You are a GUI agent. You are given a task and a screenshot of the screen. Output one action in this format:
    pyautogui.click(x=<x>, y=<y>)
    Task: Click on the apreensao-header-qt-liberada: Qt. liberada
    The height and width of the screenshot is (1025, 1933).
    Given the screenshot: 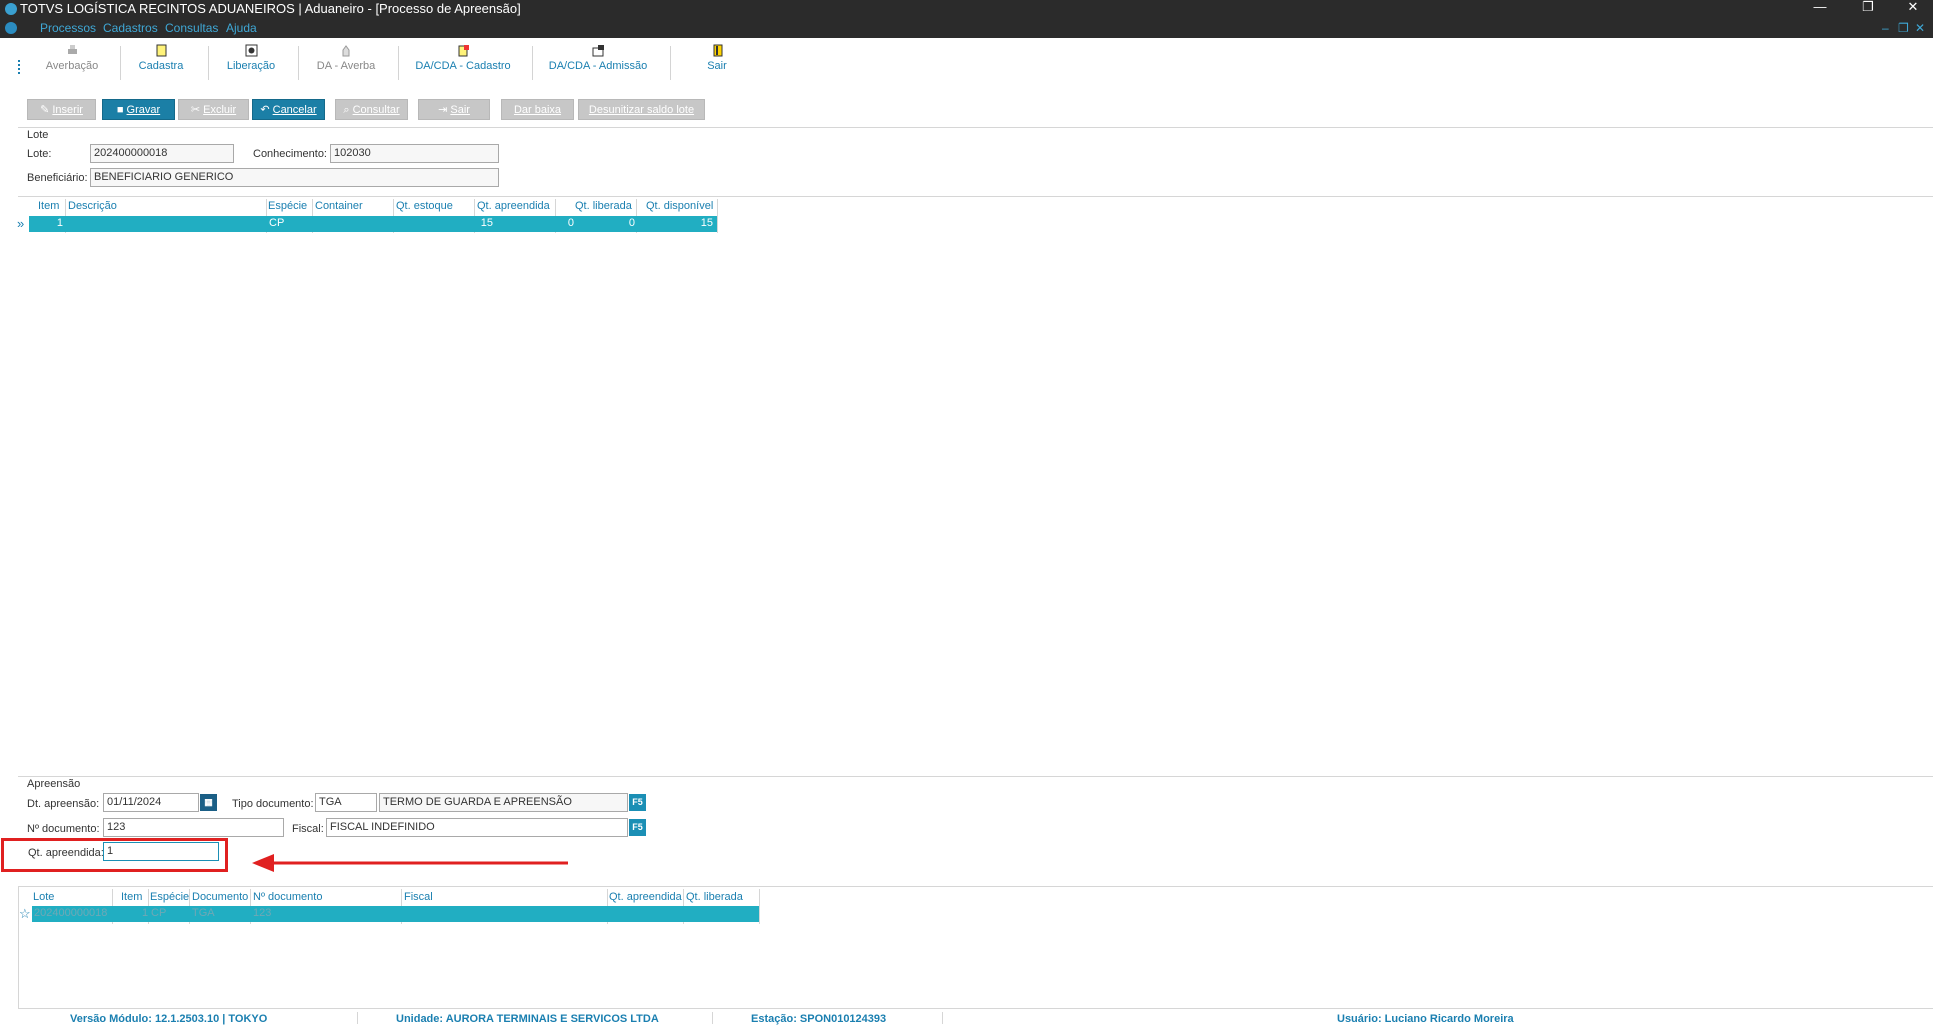 What is the action you would take?
    pyautogui.click(x=714, y=897)
    